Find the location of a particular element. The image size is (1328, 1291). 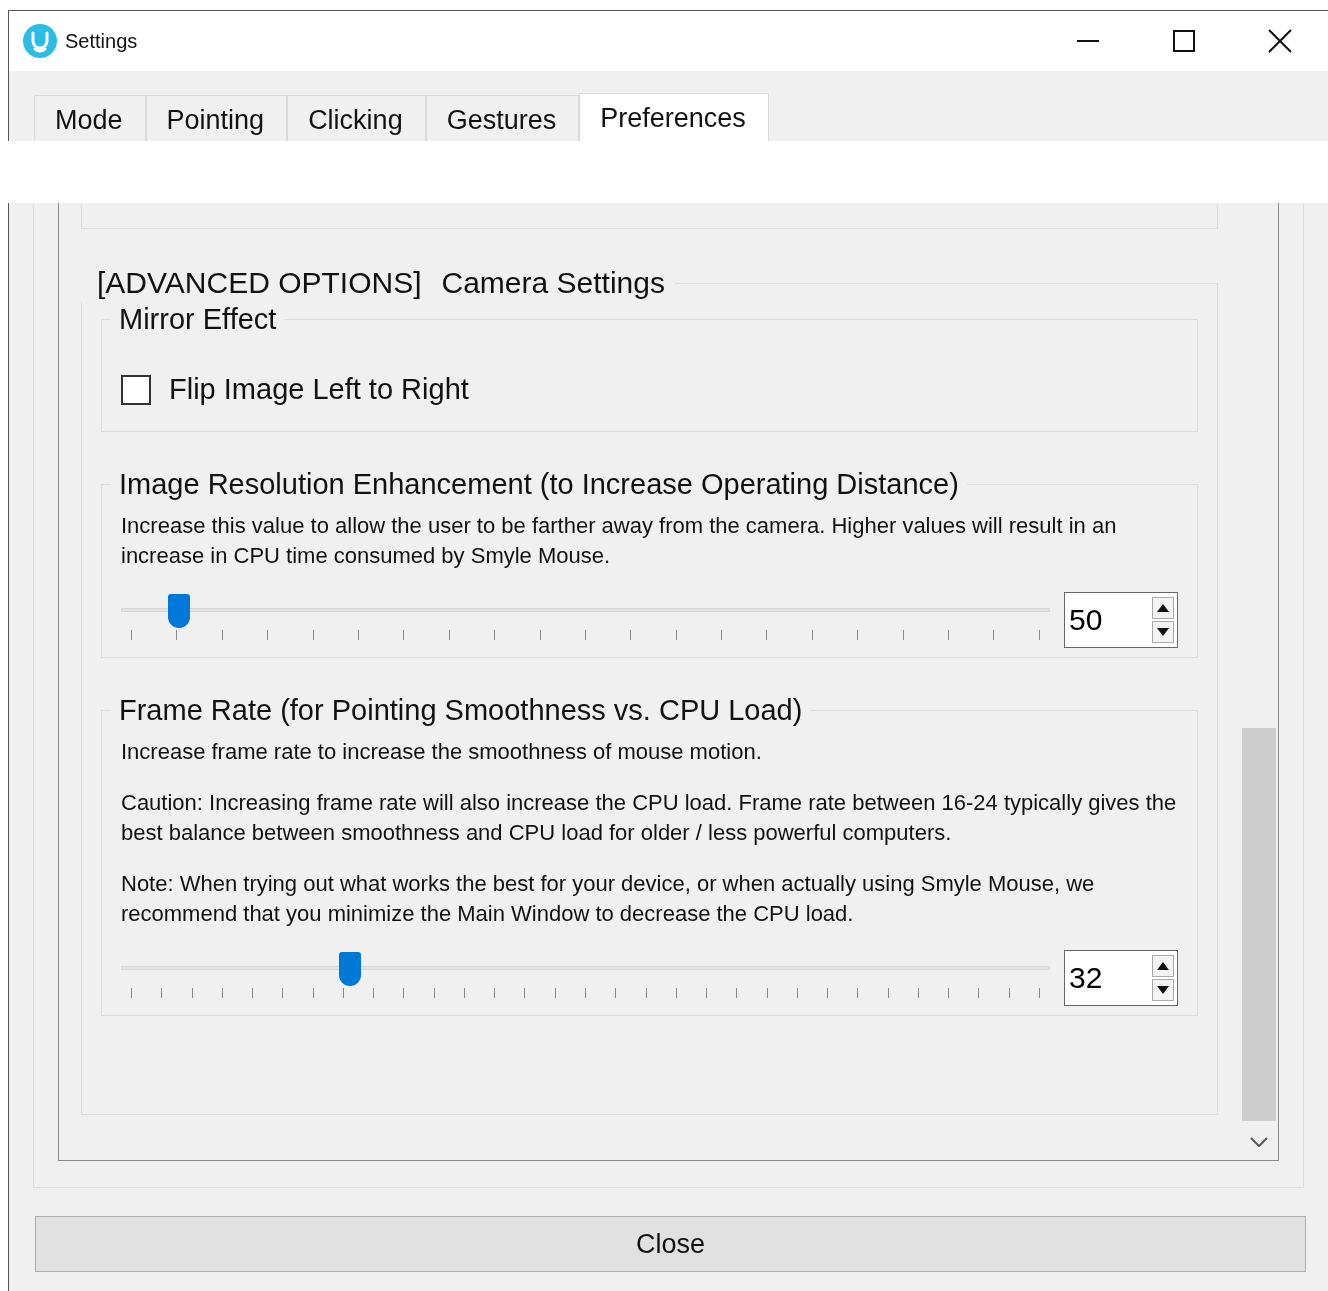

description-text: Caution: Increasing frame rate will also increase the CPU load. Frame rate between 16-24 typically gives the best balance between smoothness and CPU load for older / less powerful computers. is located at coordinates (649, 817).